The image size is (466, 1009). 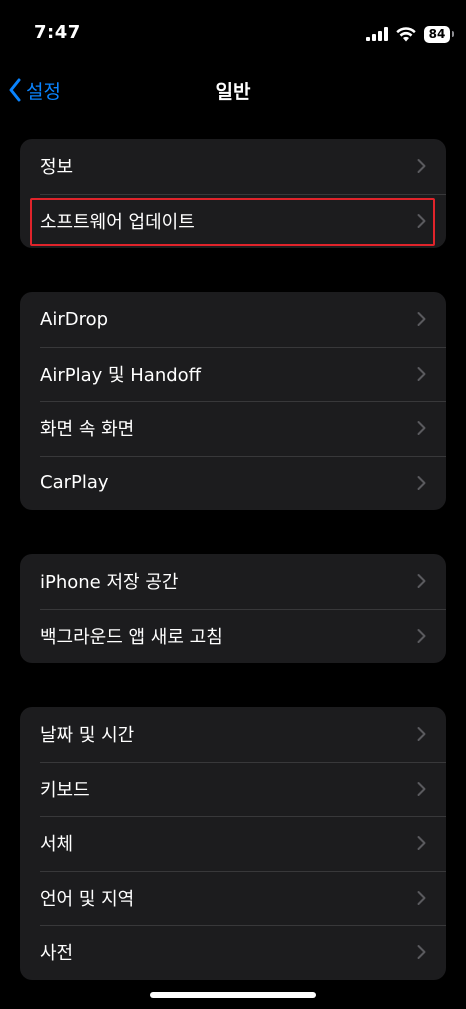 What do you see at coordinates (377, 34) in the screenshot?
I see `cellular-signal-icon` at bounding box center [377, 34].